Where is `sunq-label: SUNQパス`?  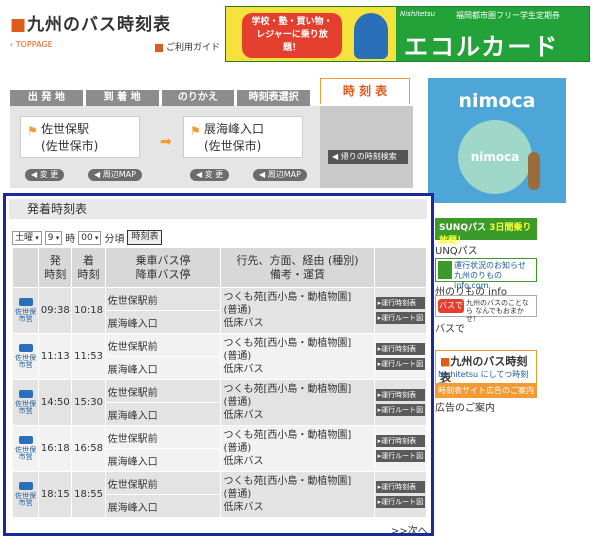 sunq-label: SUNQパス is located at coordinates (462, 228).